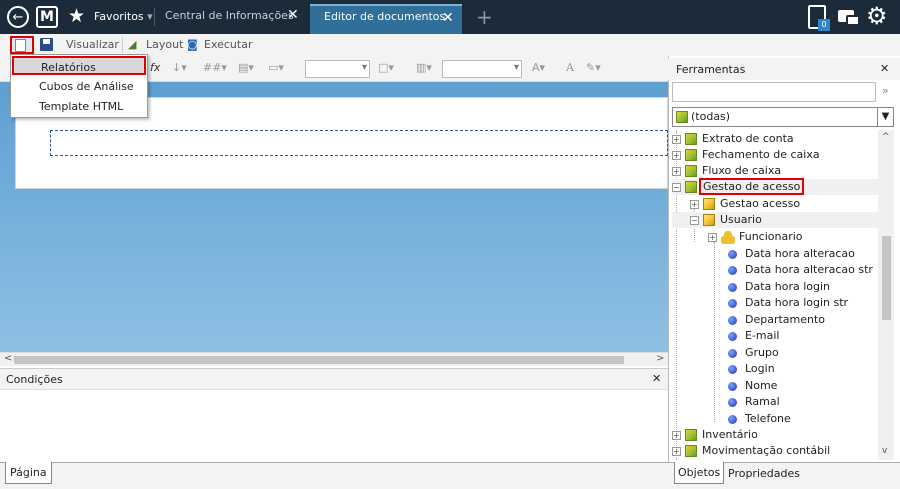  I want to click on report-band, so click(359, 143).